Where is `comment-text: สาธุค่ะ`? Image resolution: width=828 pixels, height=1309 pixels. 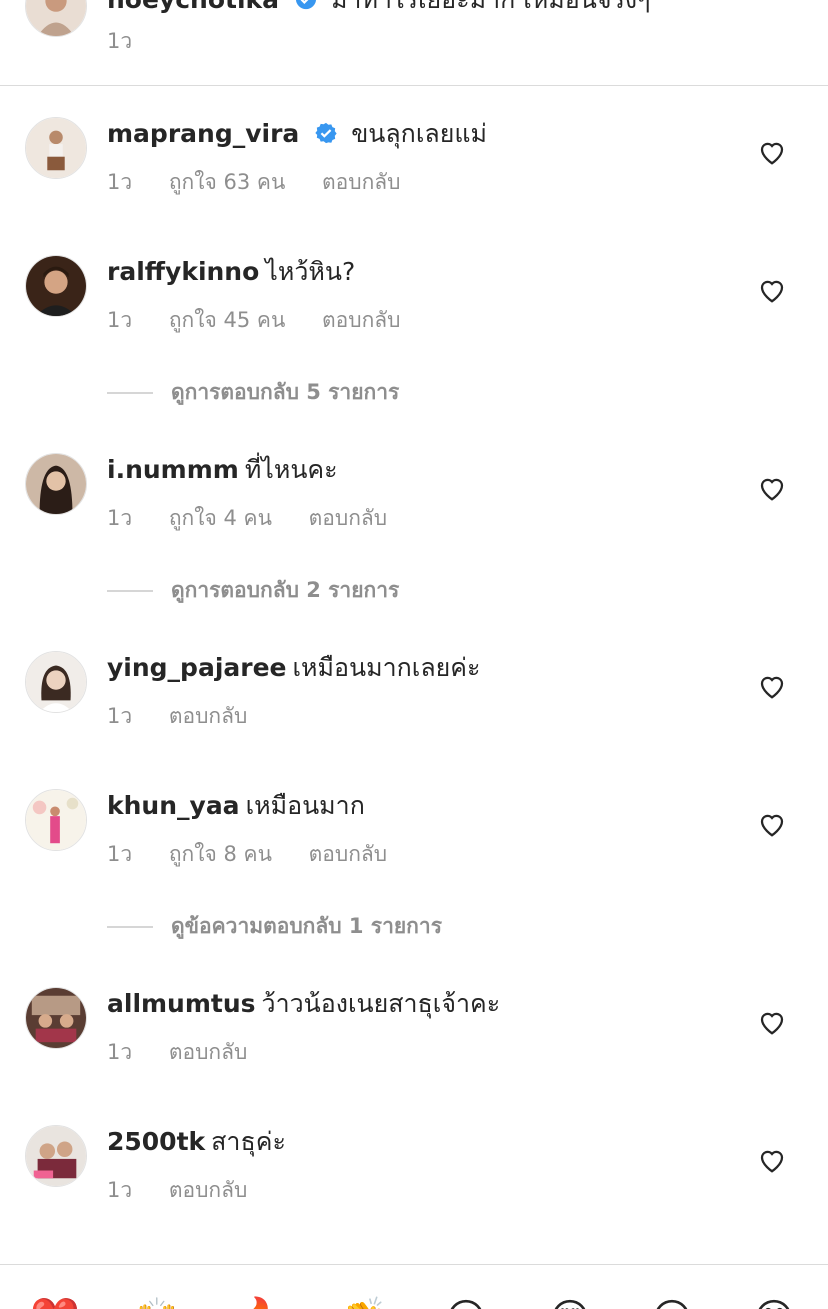 comment-text: สาธุค่ะ is located at coordinates (248, 1141).